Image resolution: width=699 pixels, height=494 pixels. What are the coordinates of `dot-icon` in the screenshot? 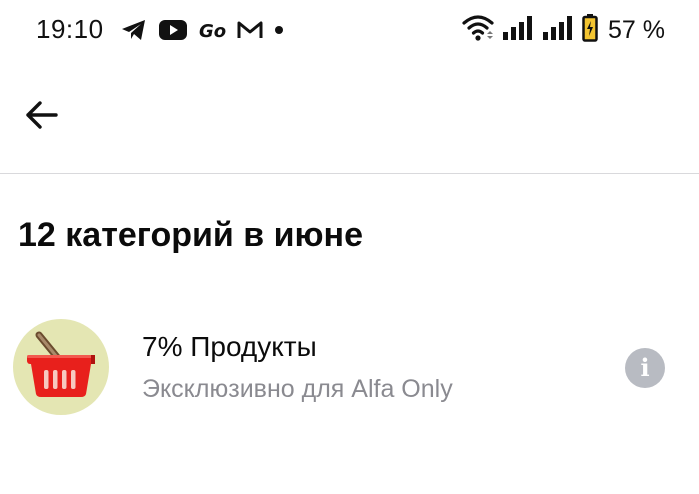 It's located at (279, 30).